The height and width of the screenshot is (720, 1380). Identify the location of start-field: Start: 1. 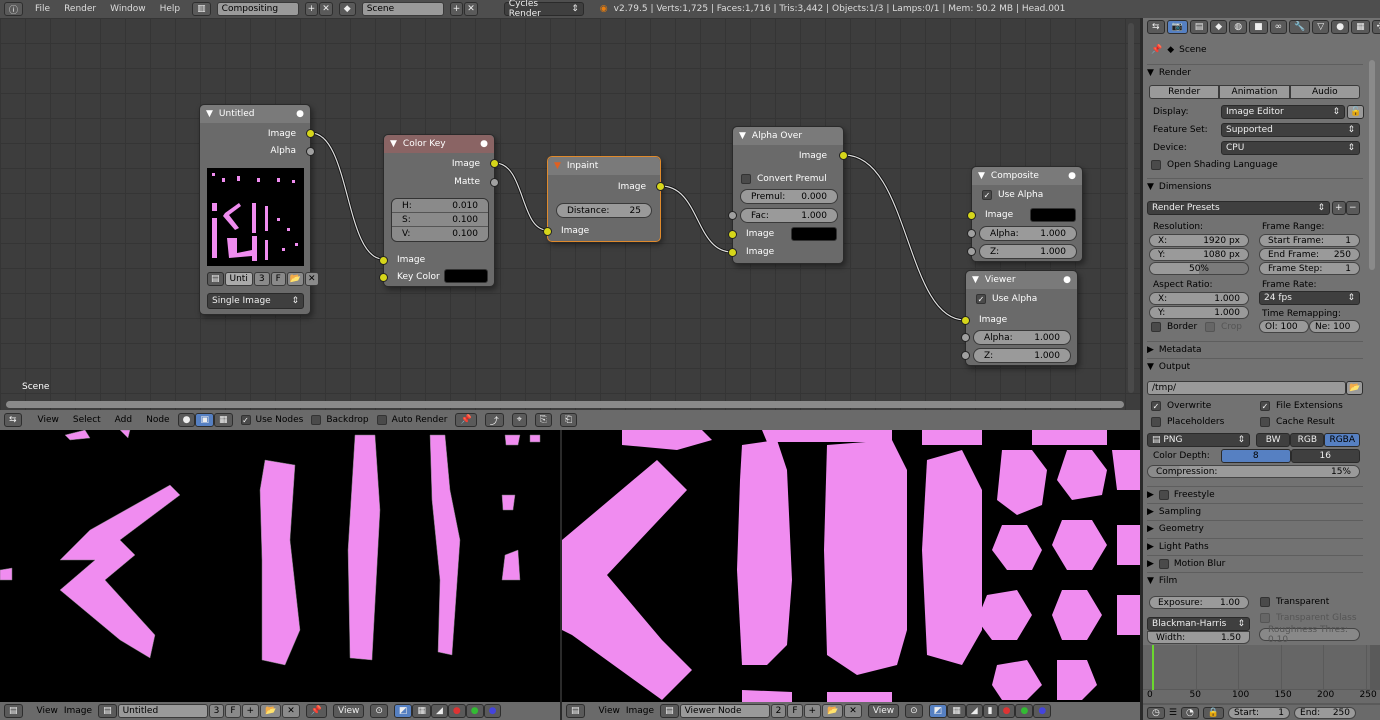
(1259, 712).